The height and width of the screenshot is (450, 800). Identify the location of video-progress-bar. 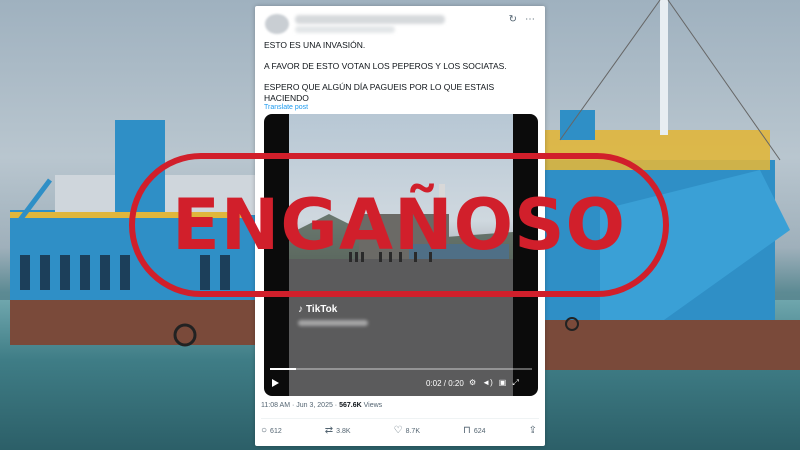
(401, 369).